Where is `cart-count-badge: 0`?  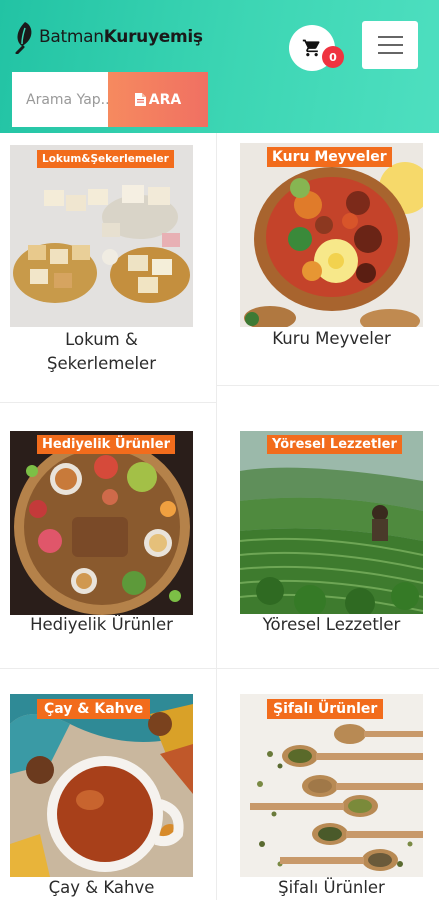
cart-count-badge: 0 is located at coordinates (333, 57).